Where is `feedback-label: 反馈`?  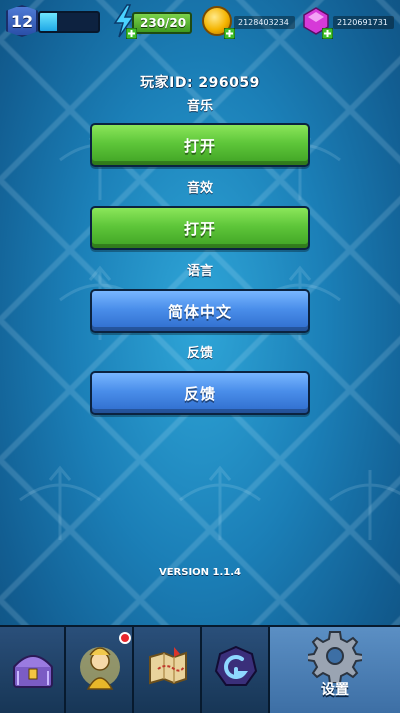
feedback-label: 反馈 is located at coordinates (199, 353).